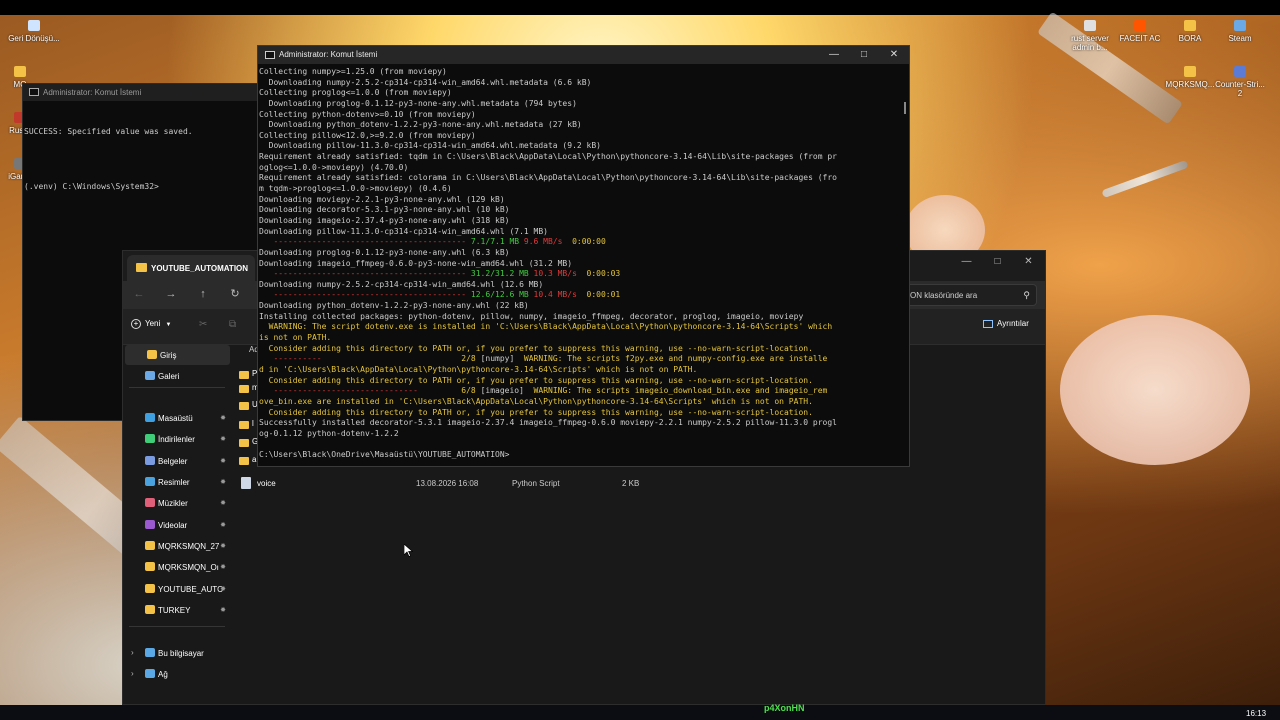 The image size is (1280, 720). I want to click on pictures-icon, so click(150, 481).